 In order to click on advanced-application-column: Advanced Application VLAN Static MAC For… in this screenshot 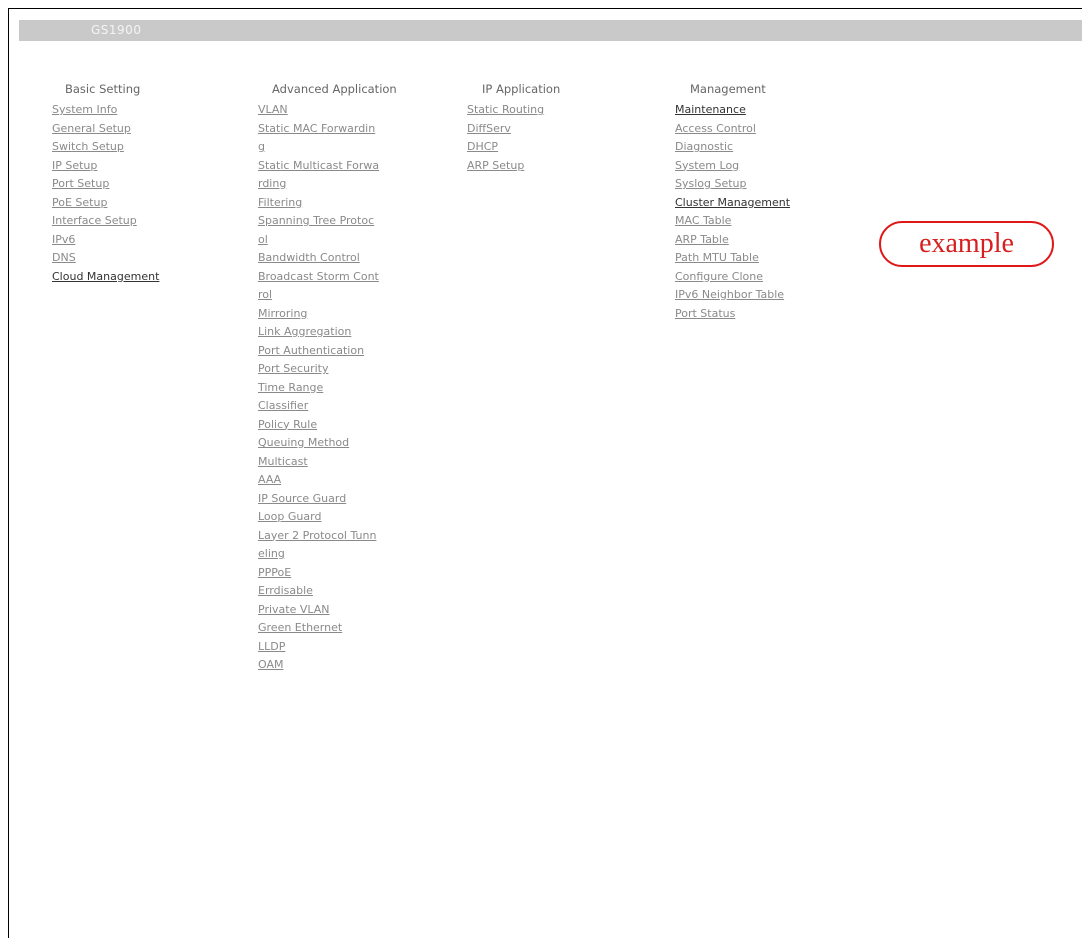, I will do `click(327, 377)`.